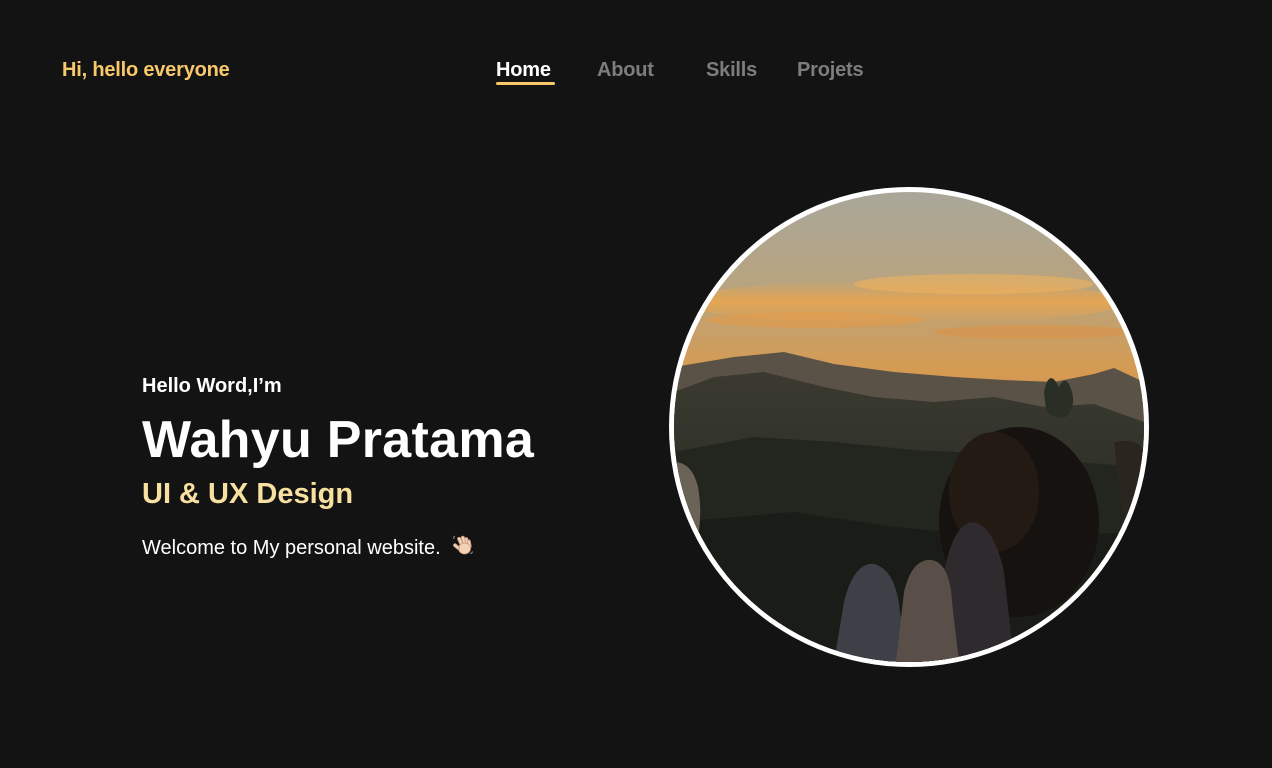 Image resolution: width=1272 pixels, height=768 pixels. I want to click on nav-active-underline, so click(525, 83).